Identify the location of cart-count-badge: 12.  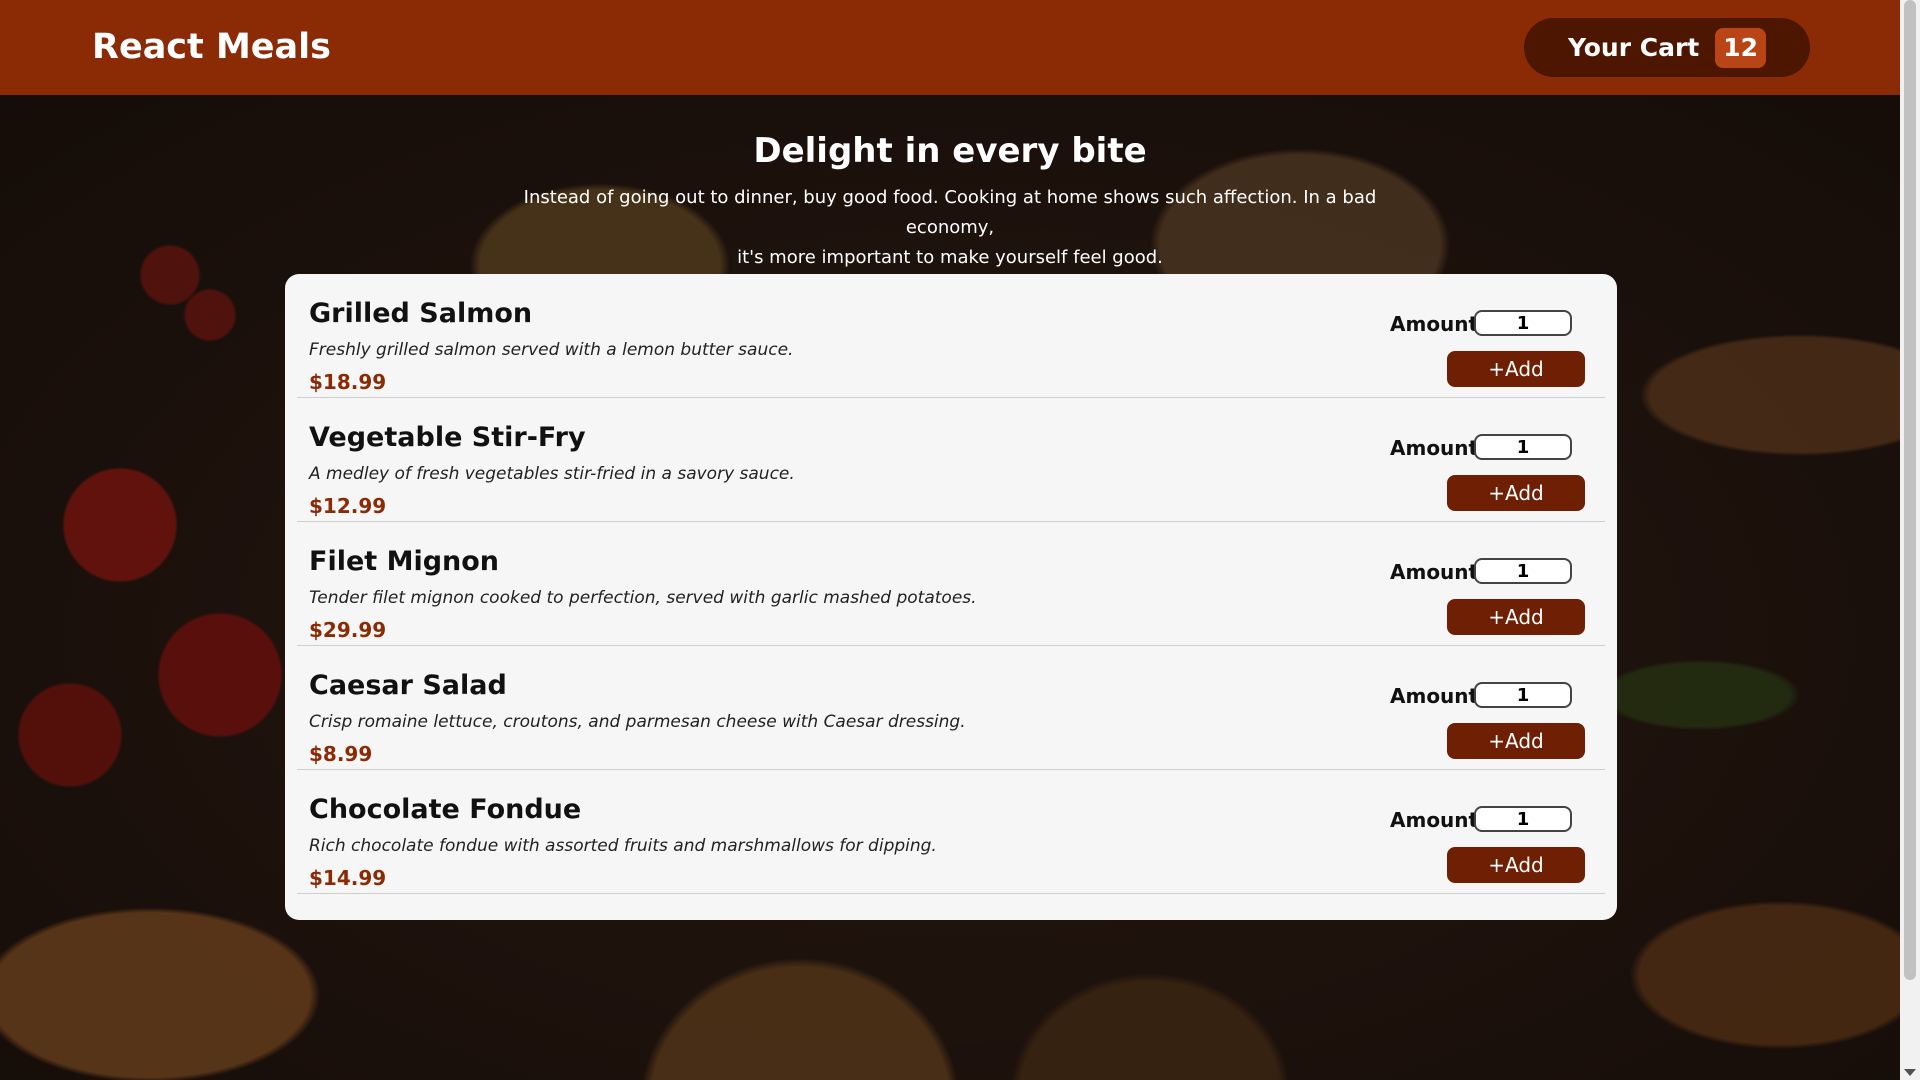
(1741, 47).